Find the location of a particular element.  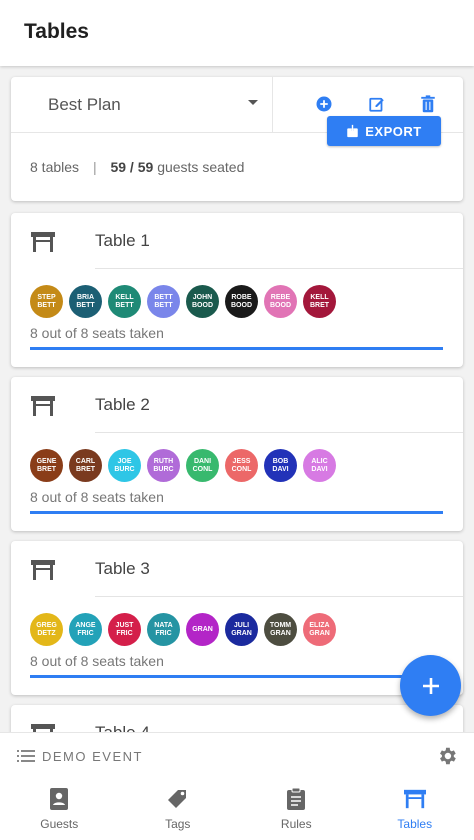

table-name: Table 1 is located at coordinates (122, 240).